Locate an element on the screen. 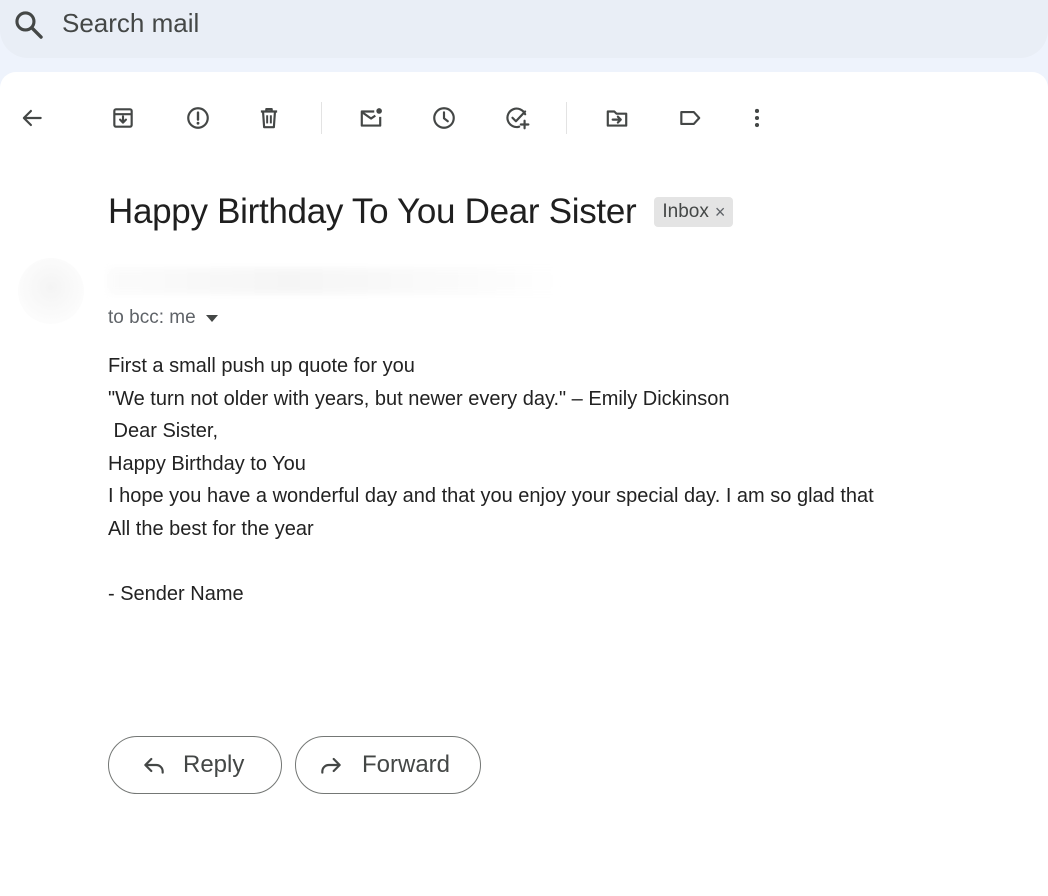  search-icon is located at coordinates (29, 25).